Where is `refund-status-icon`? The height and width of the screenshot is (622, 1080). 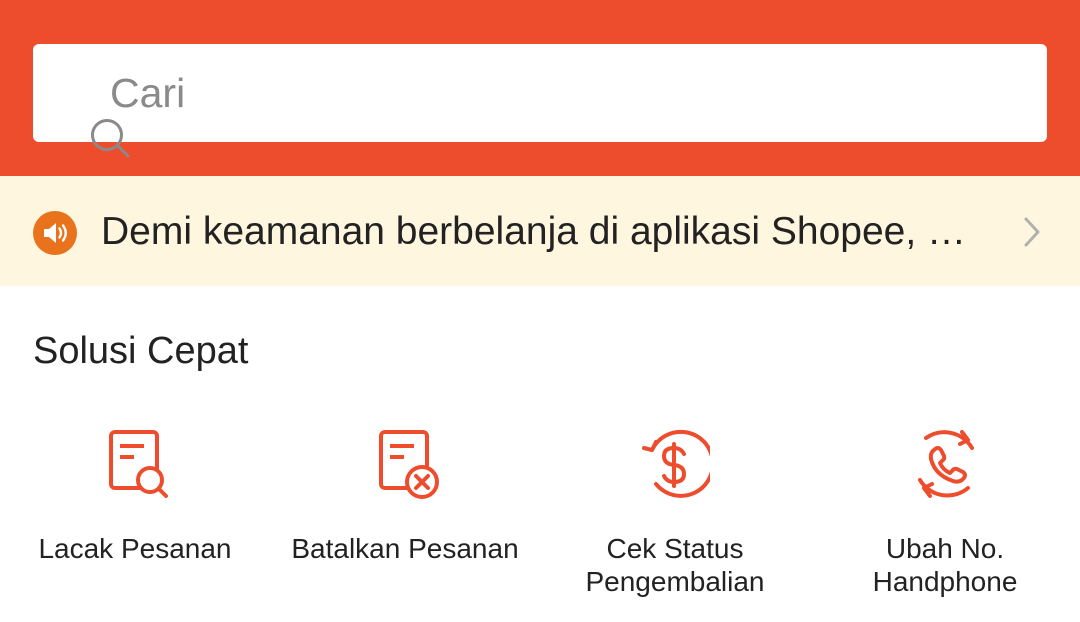 refund-status-icon is located at coordinates (676, 463).